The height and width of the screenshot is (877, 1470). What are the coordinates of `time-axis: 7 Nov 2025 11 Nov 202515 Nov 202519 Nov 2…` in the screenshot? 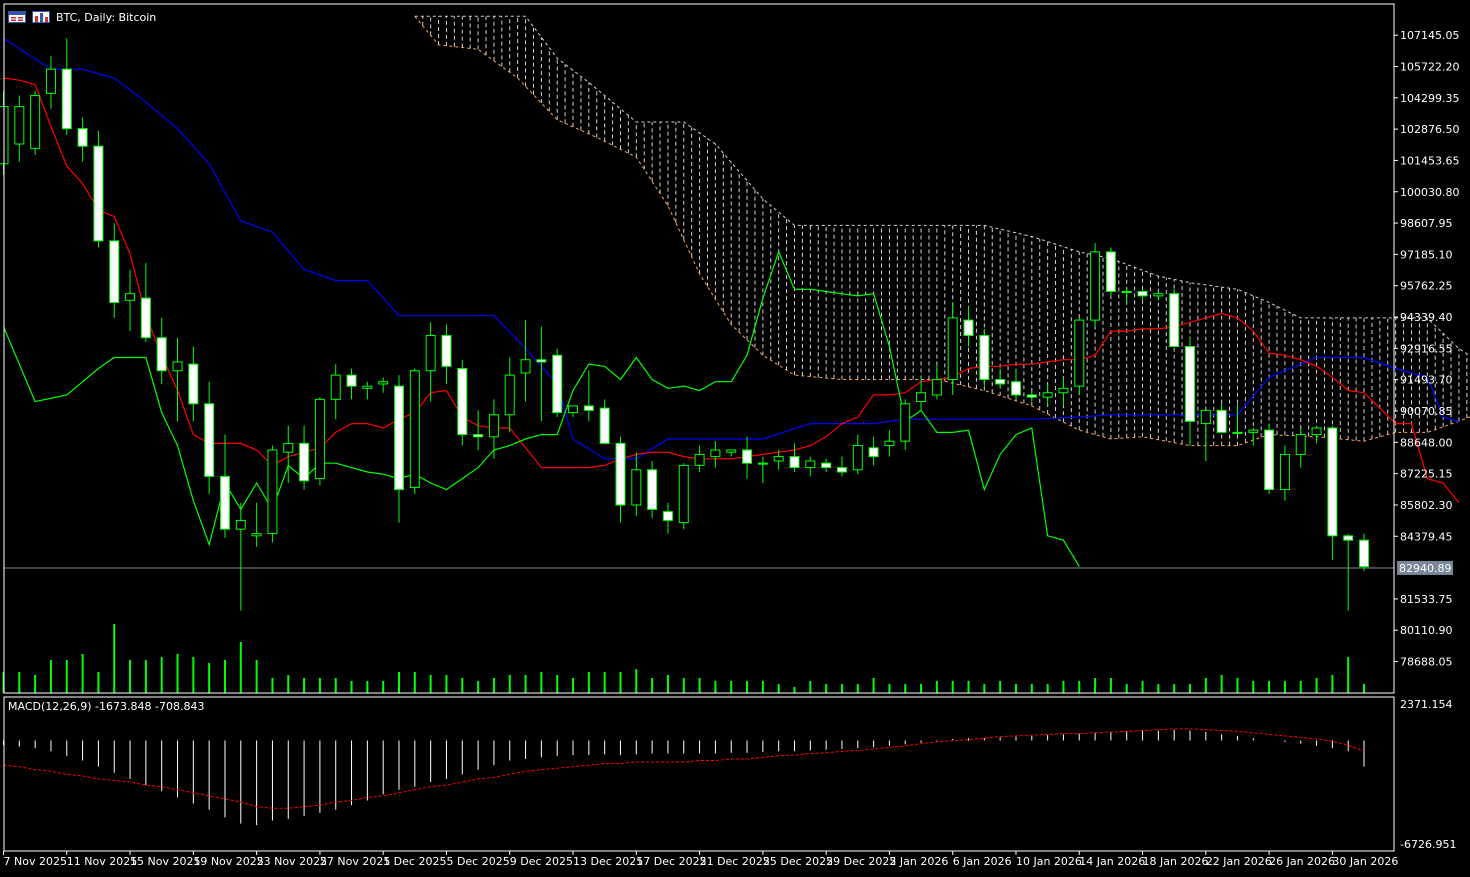 It's located at (701, 859).